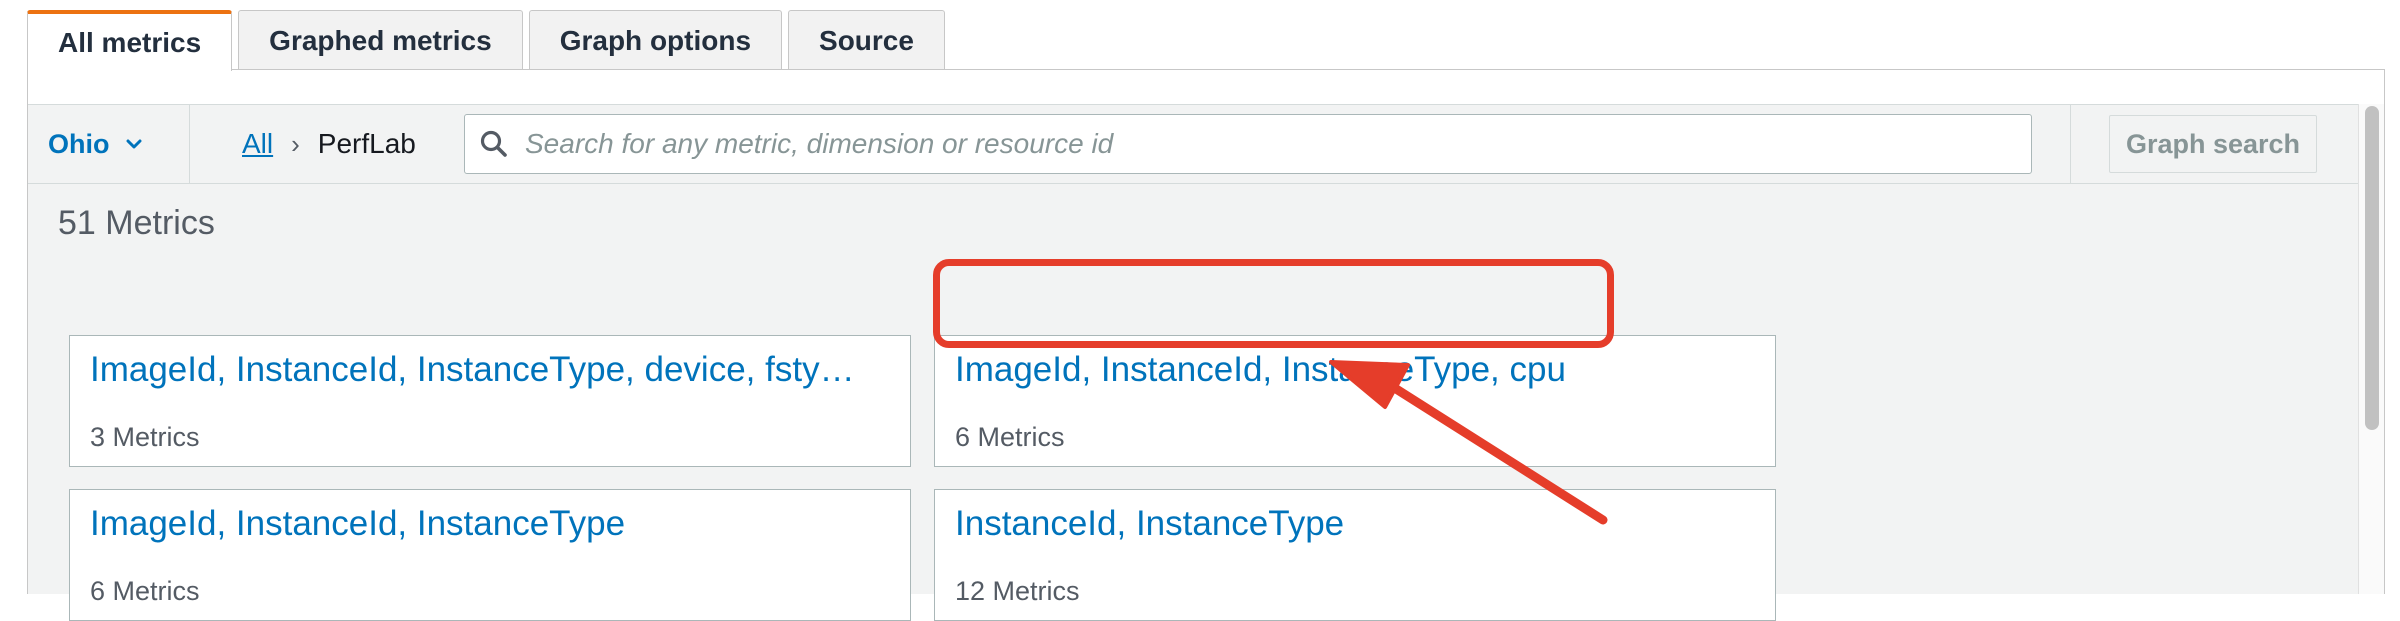 Image resolution: width=2400 pixels, height=621 pixels. I want to click on region-selector: Ohio, so click(109, 144).